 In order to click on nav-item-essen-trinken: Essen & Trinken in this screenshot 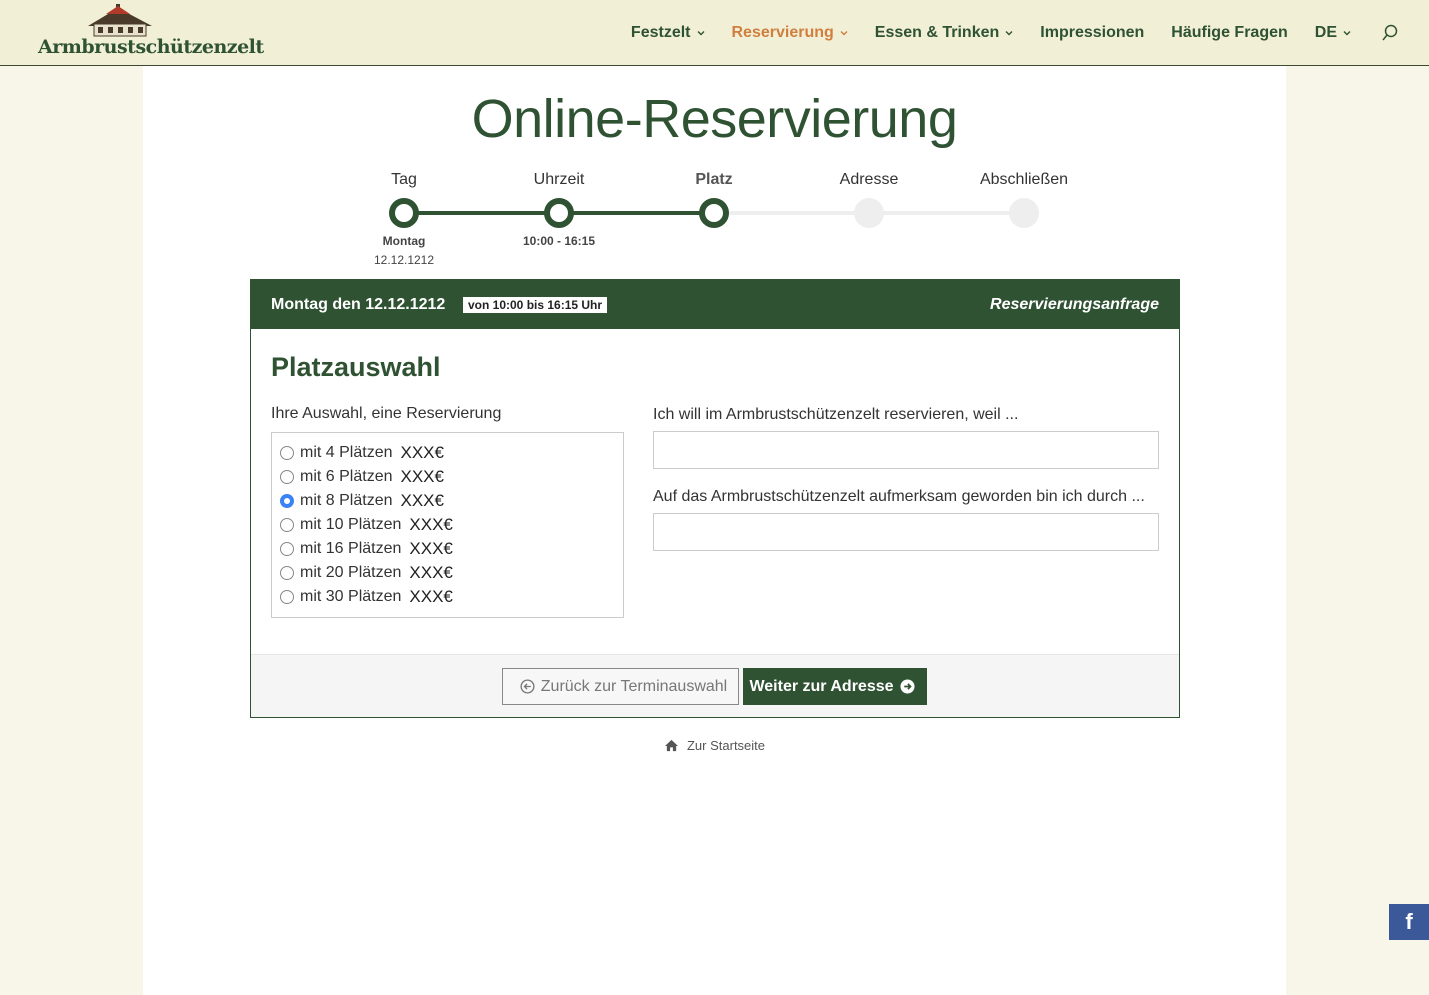, I will do `click(944, 33)`.